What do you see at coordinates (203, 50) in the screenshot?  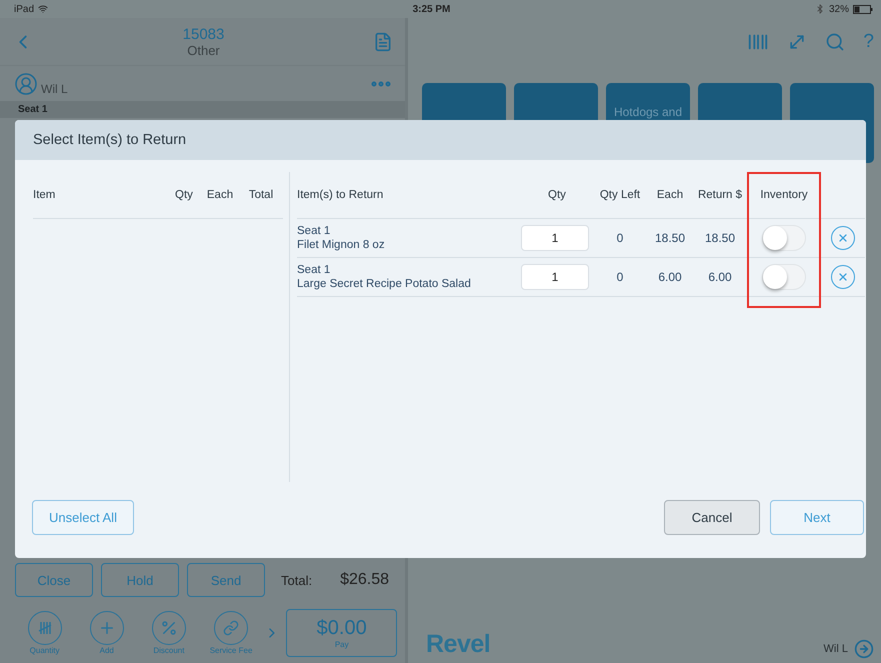 I see `order-type: Other` at bounding box center [203, 50].